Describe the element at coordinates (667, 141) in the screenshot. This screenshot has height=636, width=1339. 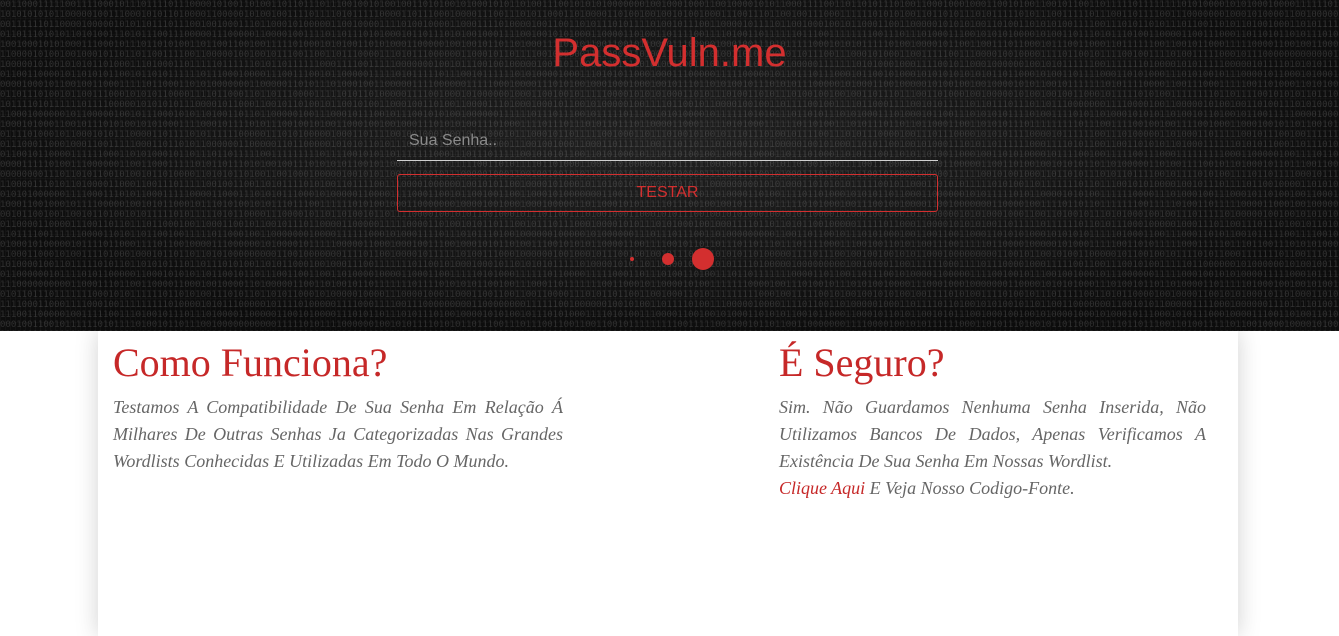
I see `password-input` at that location.